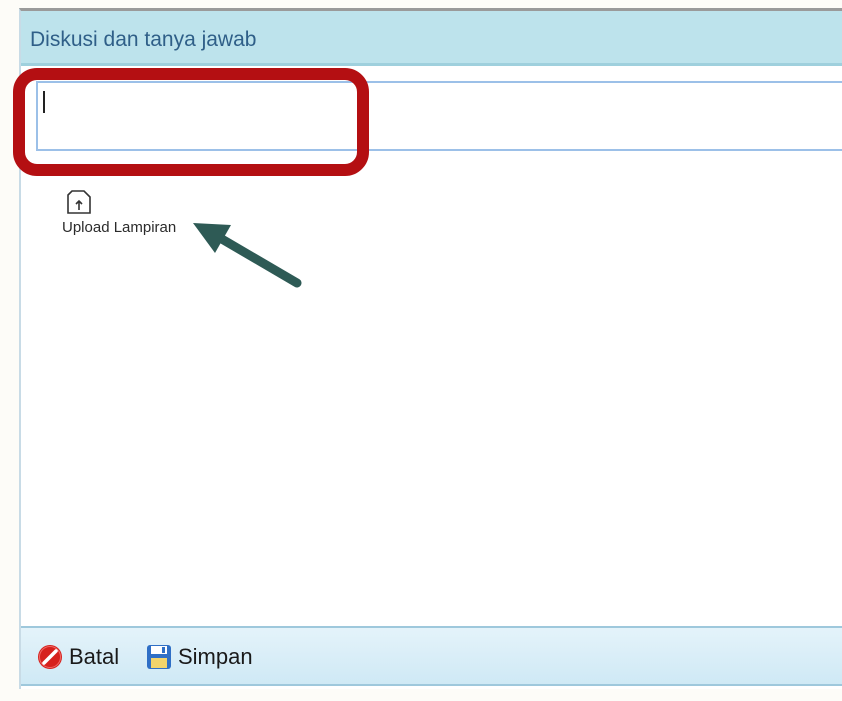 The height and width of the screenshot is (701, 842). Describe the element at coordinates (119, 227) in the screenshot. I see `upload-attachment-label: Upload Lampiran` at that location.